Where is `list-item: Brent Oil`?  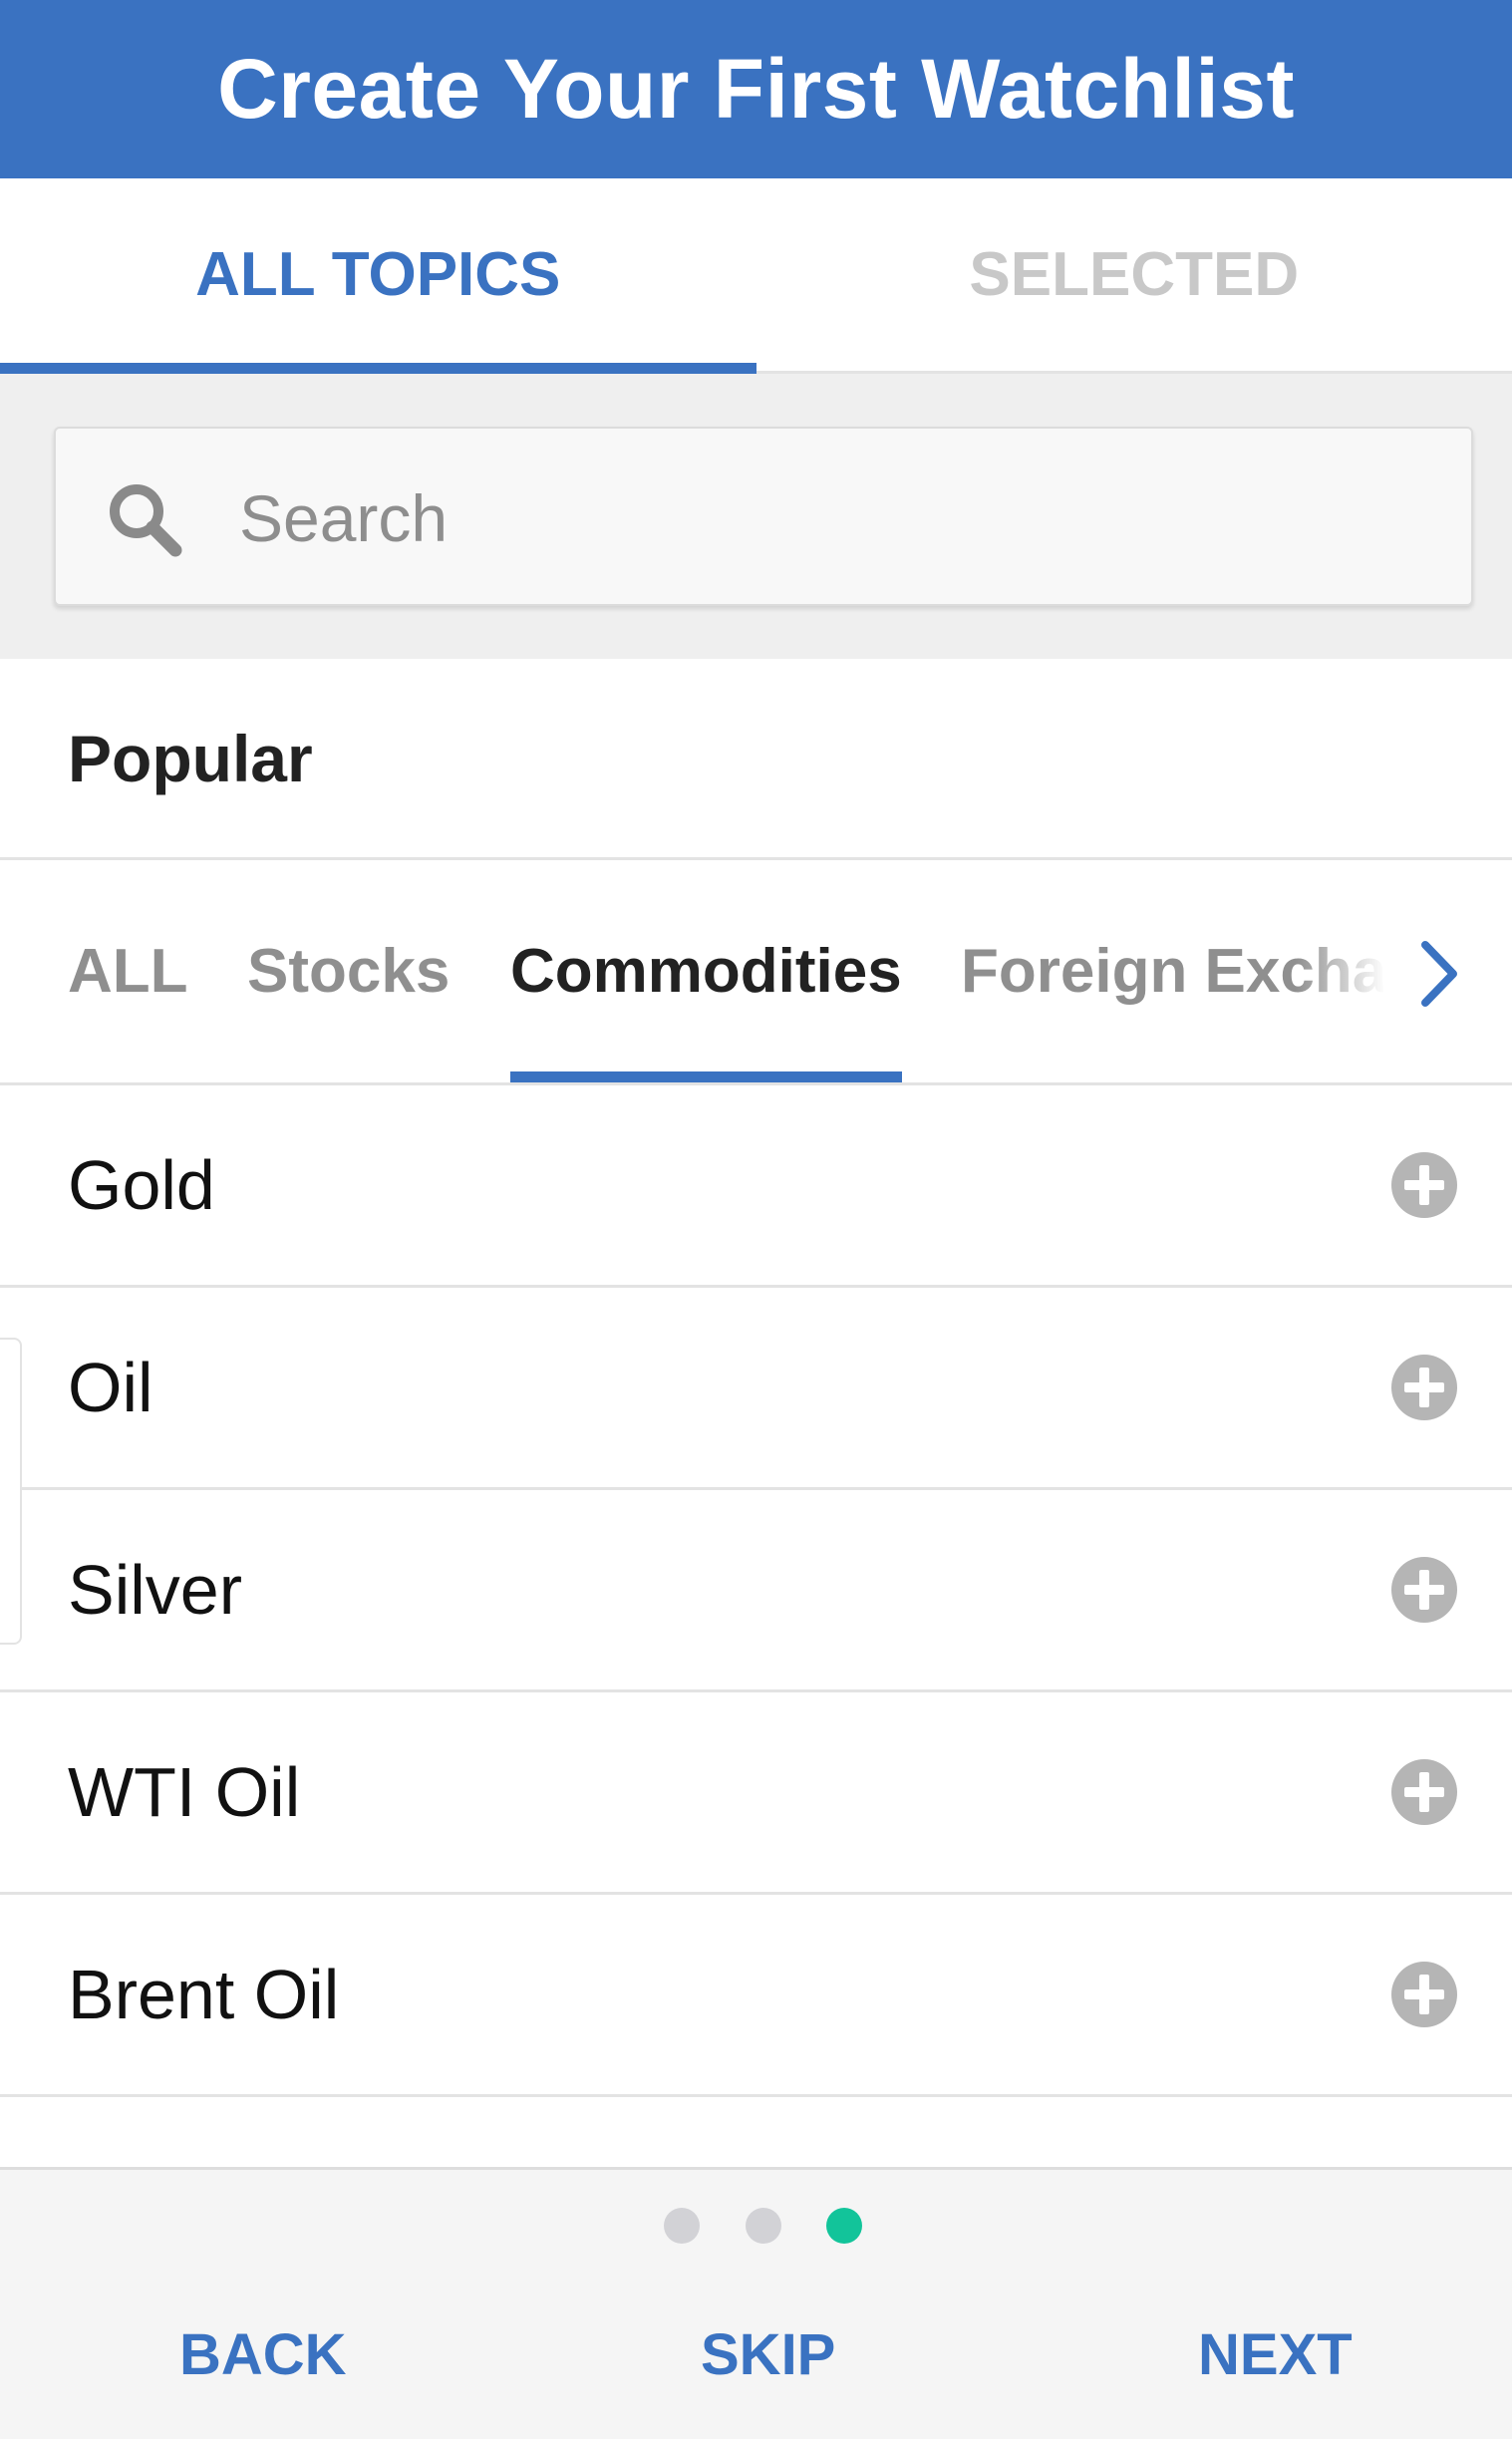
list-item: Brent Oil is located at coordinates (756, 1996).